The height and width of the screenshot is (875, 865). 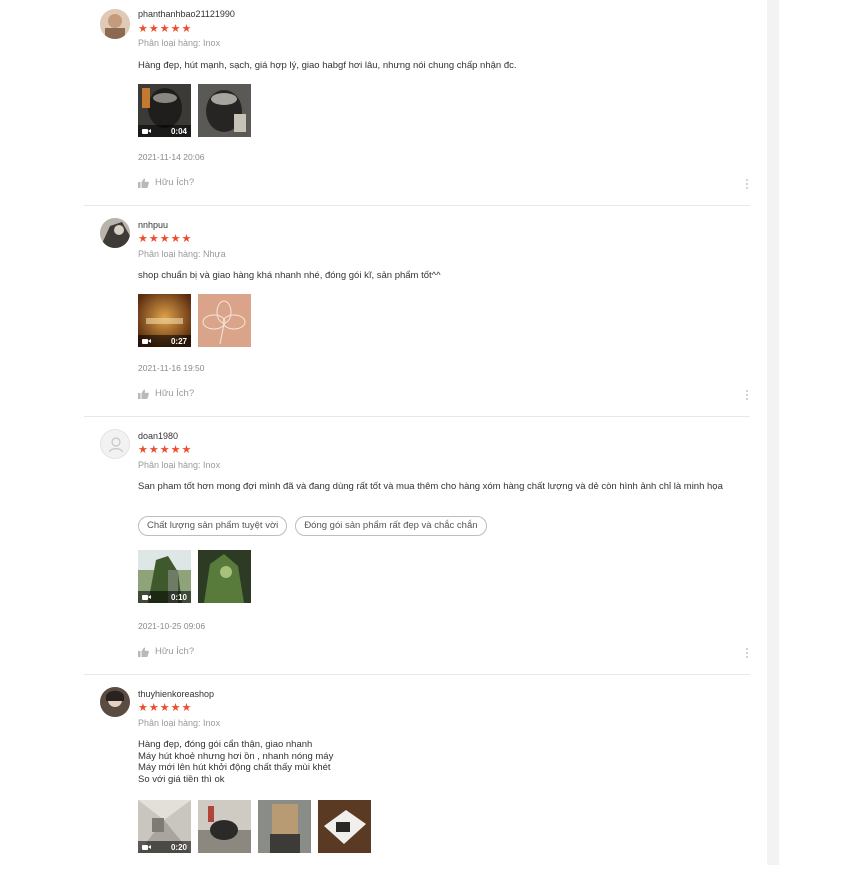 I want to click on review-tag: Chất lượng sản phẩm tuyệt vời, so click(x=213, y=526).